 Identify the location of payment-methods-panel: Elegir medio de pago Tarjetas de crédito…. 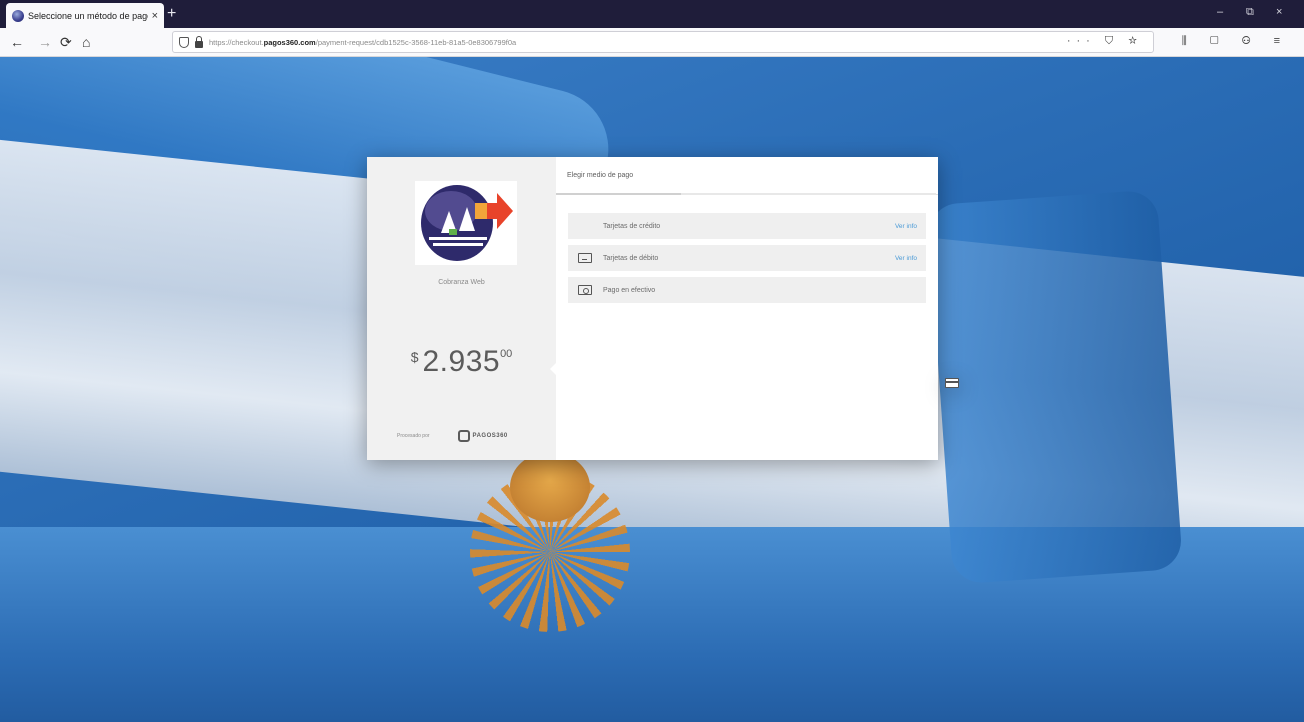
(757, 308).